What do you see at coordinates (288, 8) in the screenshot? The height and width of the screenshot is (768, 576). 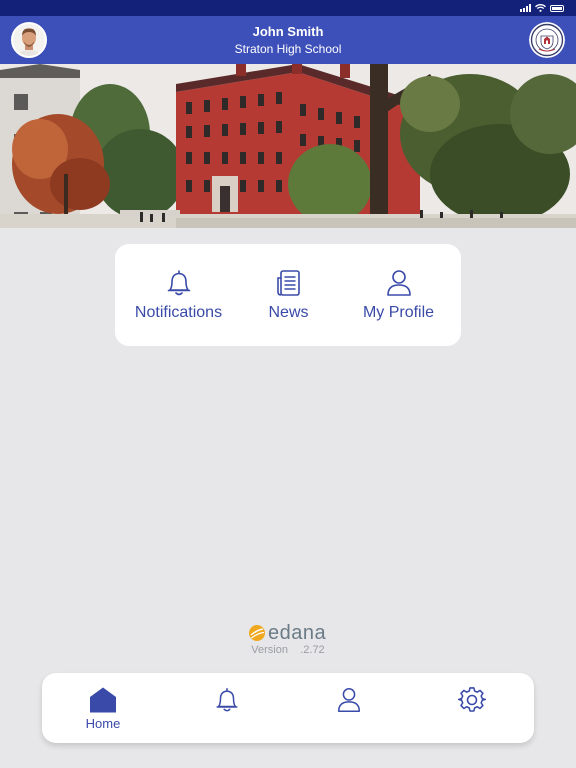 I see `status-bar` at bounding box center [288, 8].